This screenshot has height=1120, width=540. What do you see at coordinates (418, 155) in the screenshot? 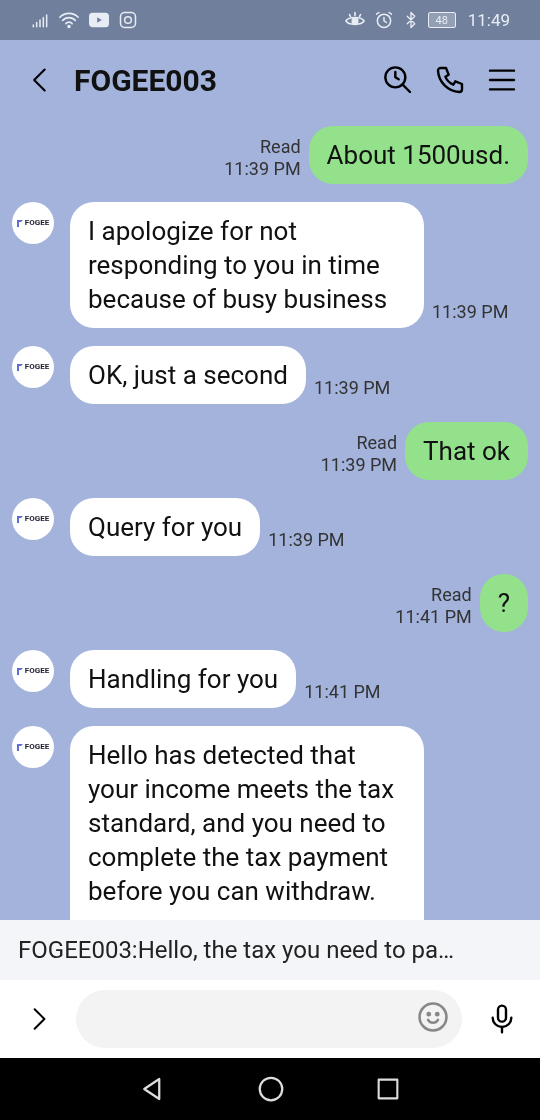
I see `sent-message: About 1500usd.` at bounding box center [418, 155].